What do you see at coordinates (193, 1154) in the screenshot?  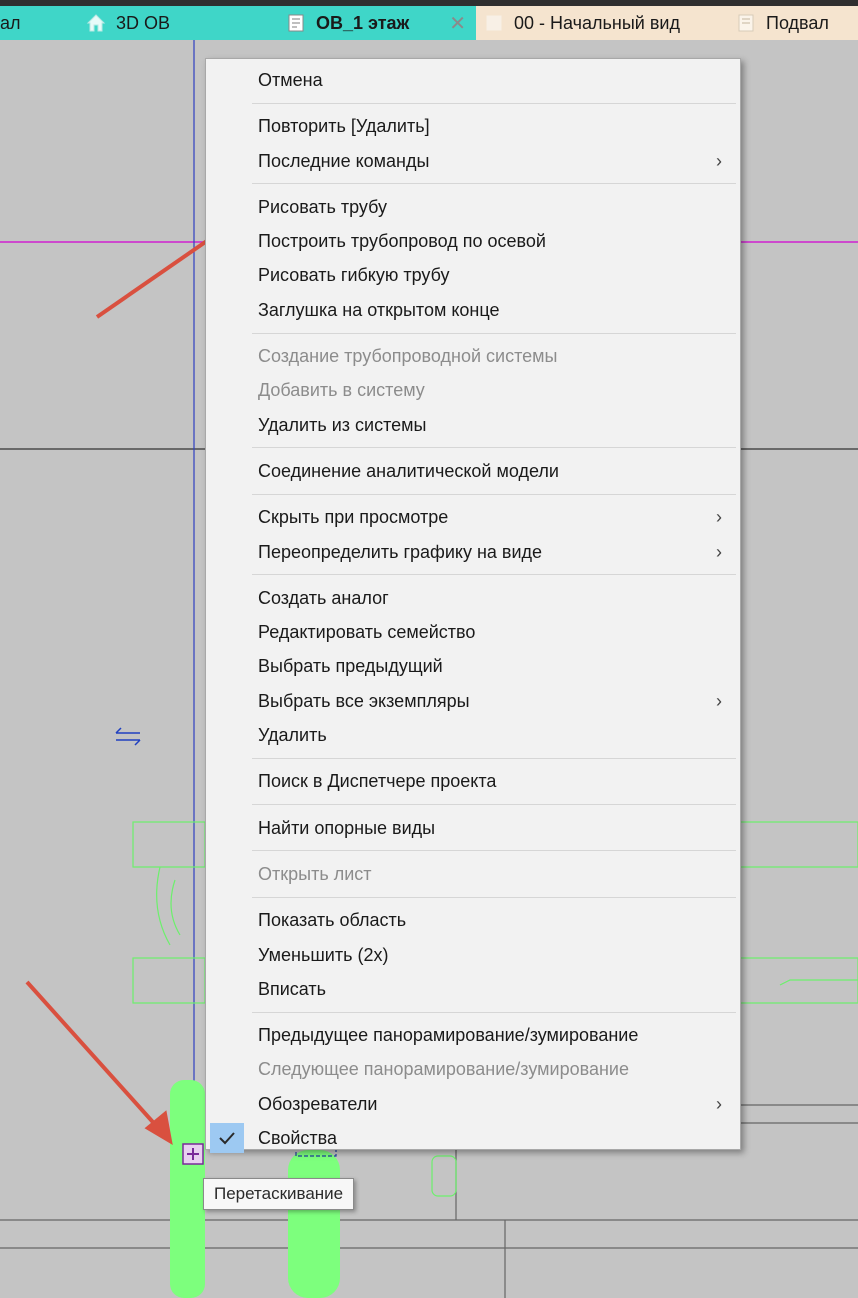 I see `drag-grip-icon` at bounding box center [193, 1154].